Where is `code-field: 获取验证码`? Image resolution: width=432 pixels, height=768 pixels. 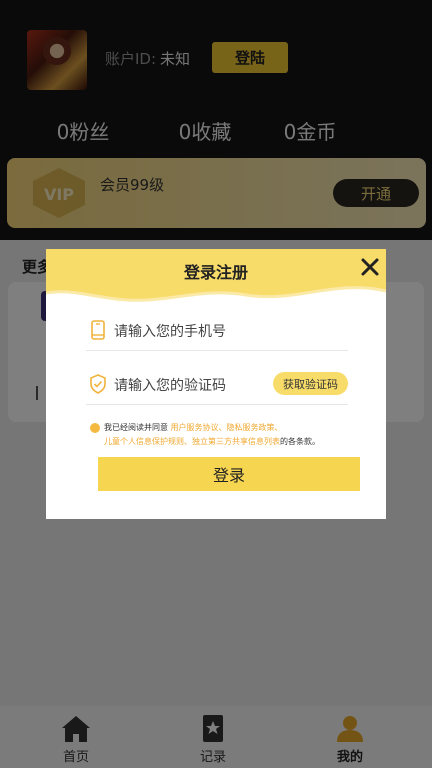 code-field: 获取验证码 is located at coordinates (217, 387).